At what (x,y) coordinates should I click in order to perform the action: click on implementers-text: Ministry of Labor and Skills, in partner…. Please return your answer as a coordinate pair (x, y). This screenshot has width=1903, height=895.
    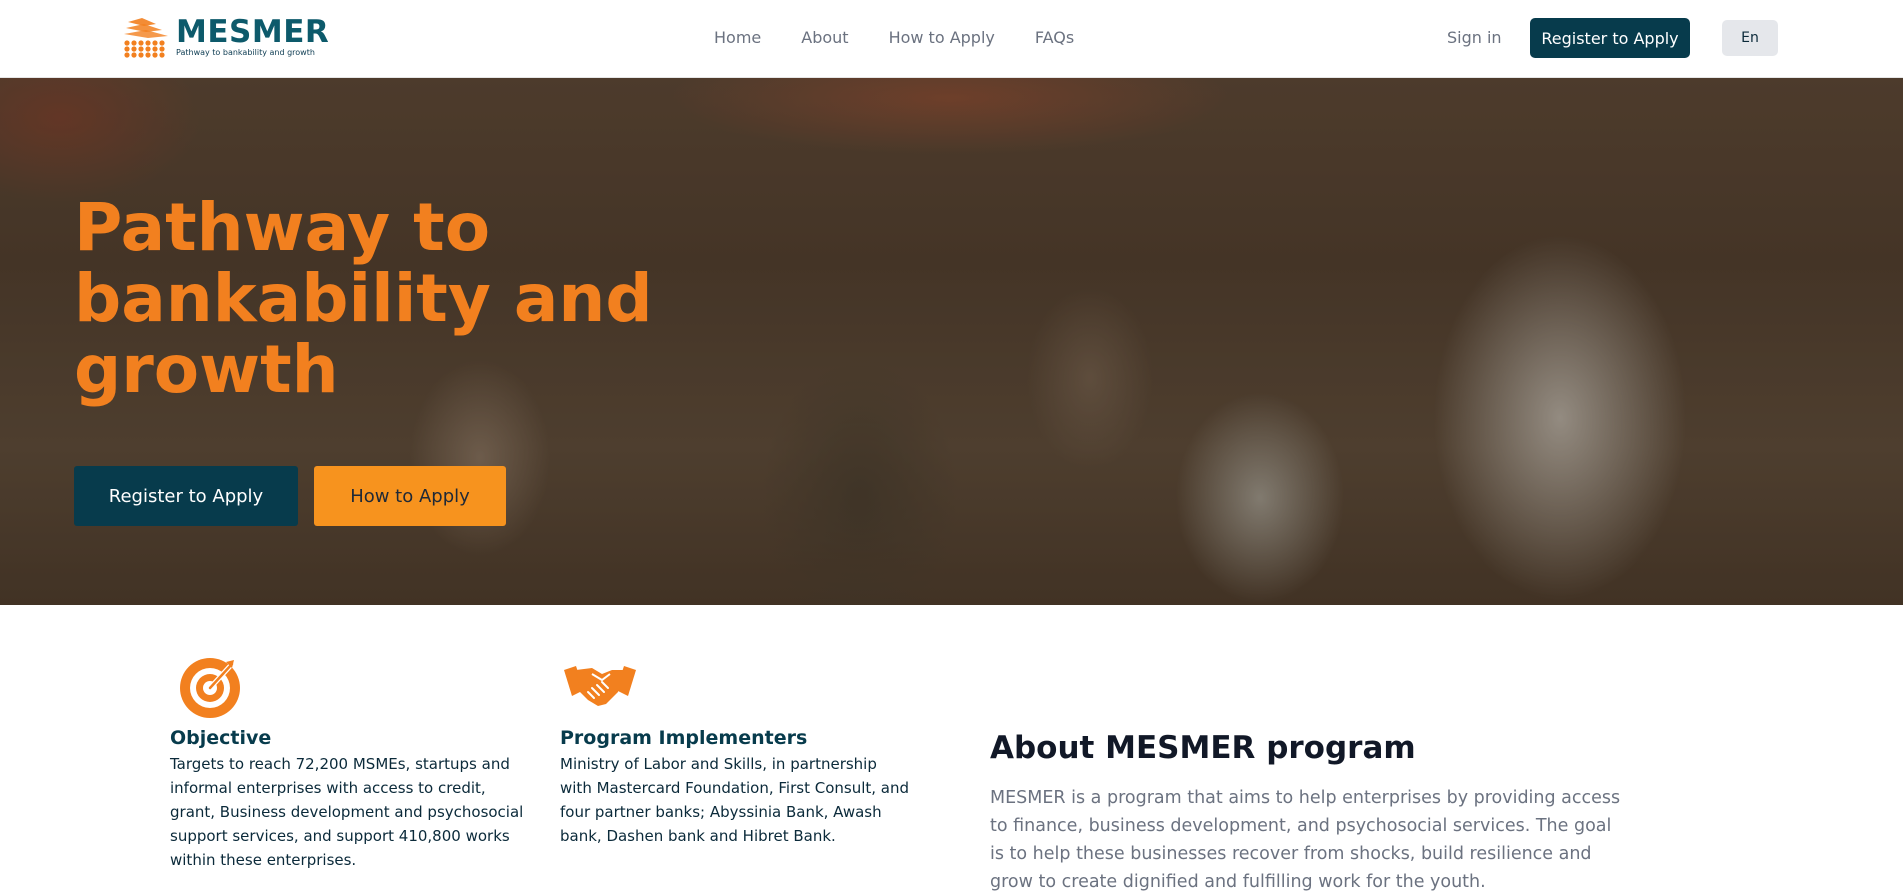
    Looking at the image, I should click on (735, 800).